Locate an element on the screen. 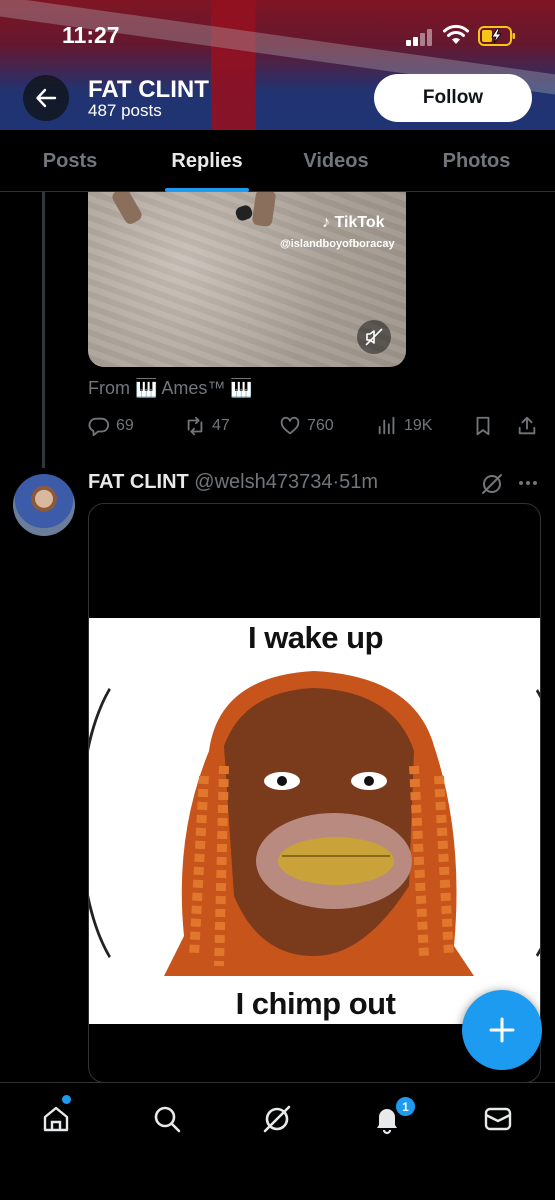 The width and height of the screenshot is (555, 1200). nav-home is located at coordinates (56, 1119).